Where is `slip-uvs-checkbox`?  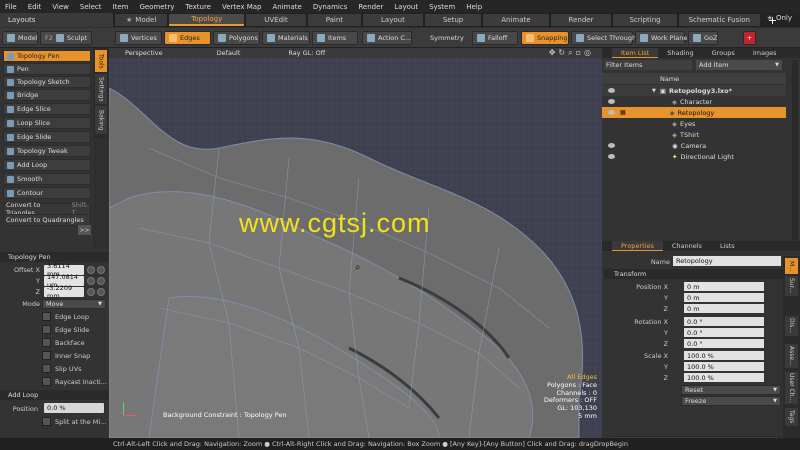
slip-uvs-checkbox is located at coordinates (46, 368).